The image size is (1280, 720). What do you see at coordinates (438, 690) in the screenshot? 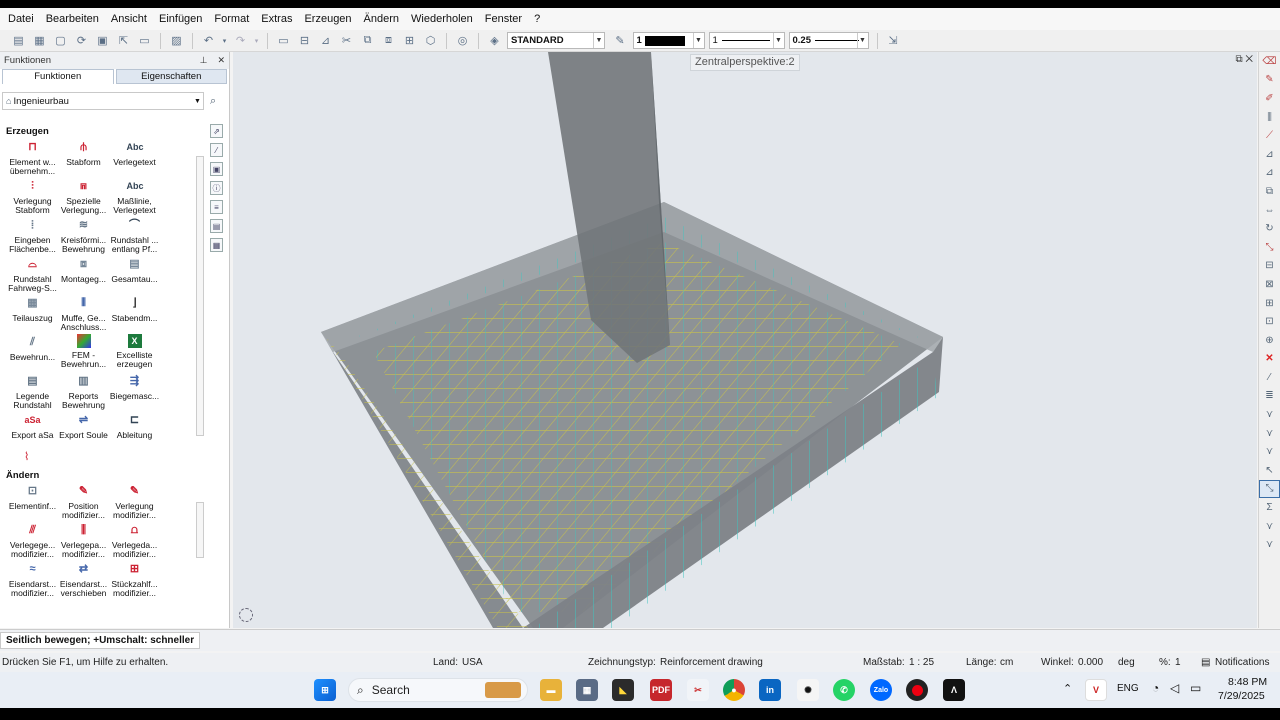
I see `taskbar-search: ⌕ Search` at bounding box center [438, 690].